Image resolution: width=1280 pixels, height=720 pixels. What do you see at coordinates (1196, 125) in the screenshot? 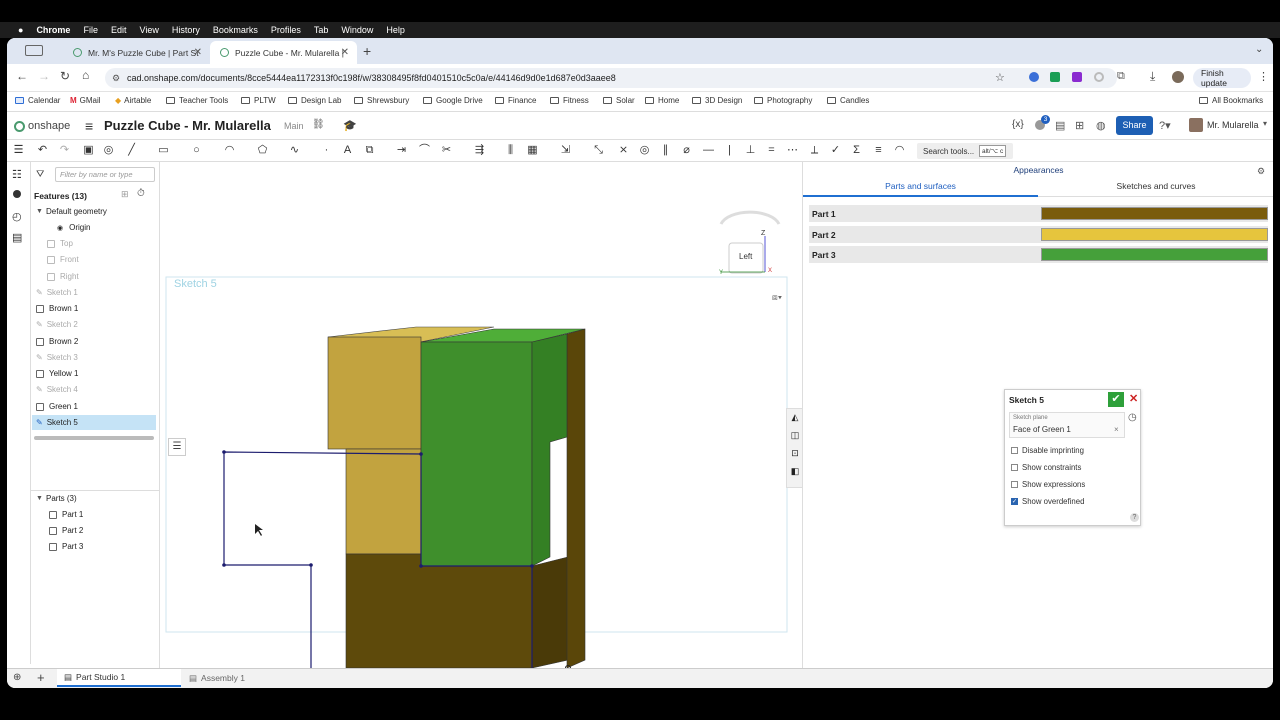
I see `user-avatar` at bounding box center [1196, 125].